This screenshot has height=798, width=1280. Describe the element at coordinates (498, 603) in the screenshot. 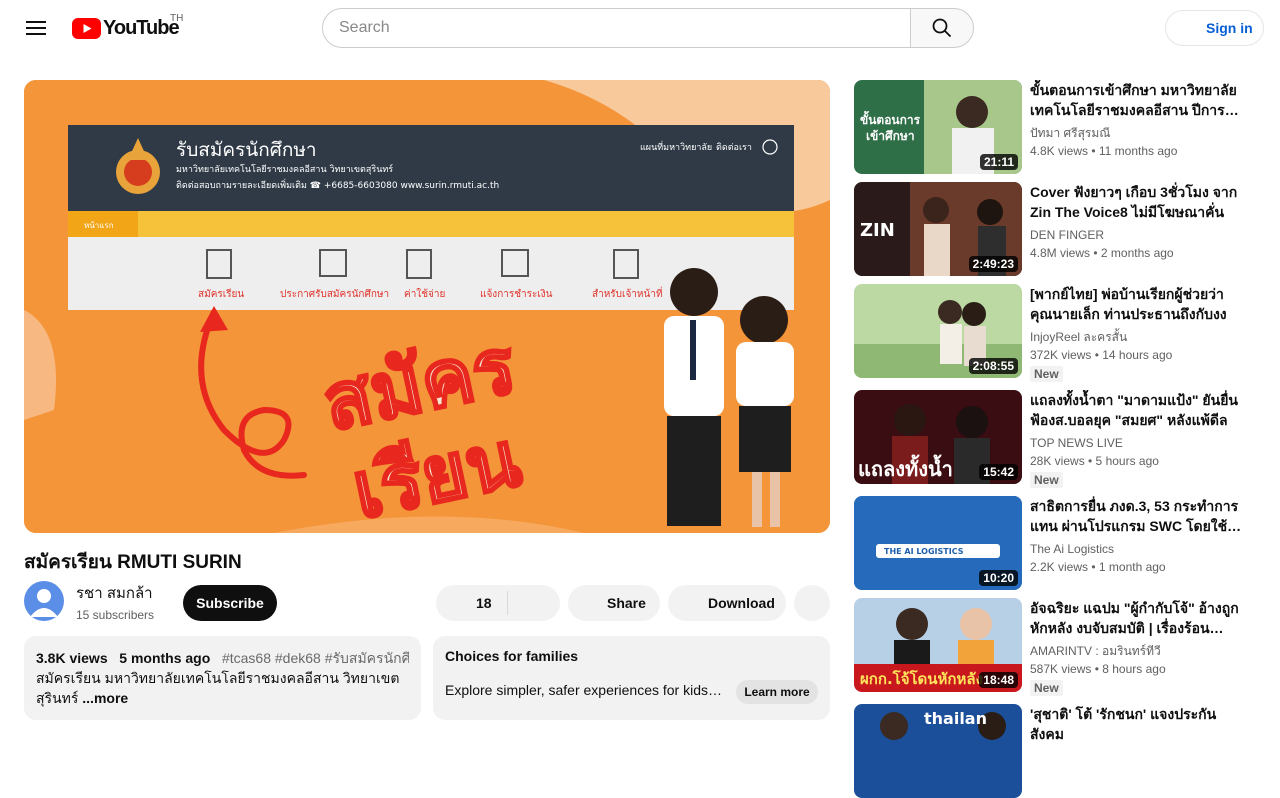

I see `like-dislike-button: 18` at that location.